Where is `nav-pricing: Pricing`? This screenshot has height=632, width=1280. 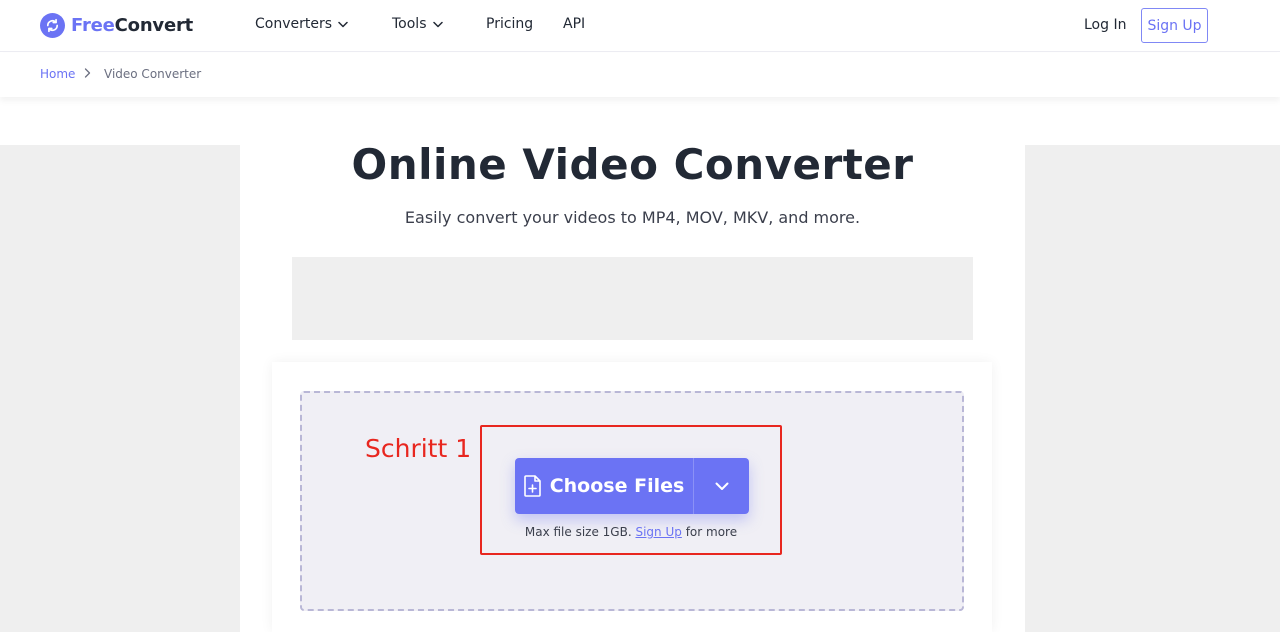 nav-pricing: Pricing is located at coordinates (509, 24).